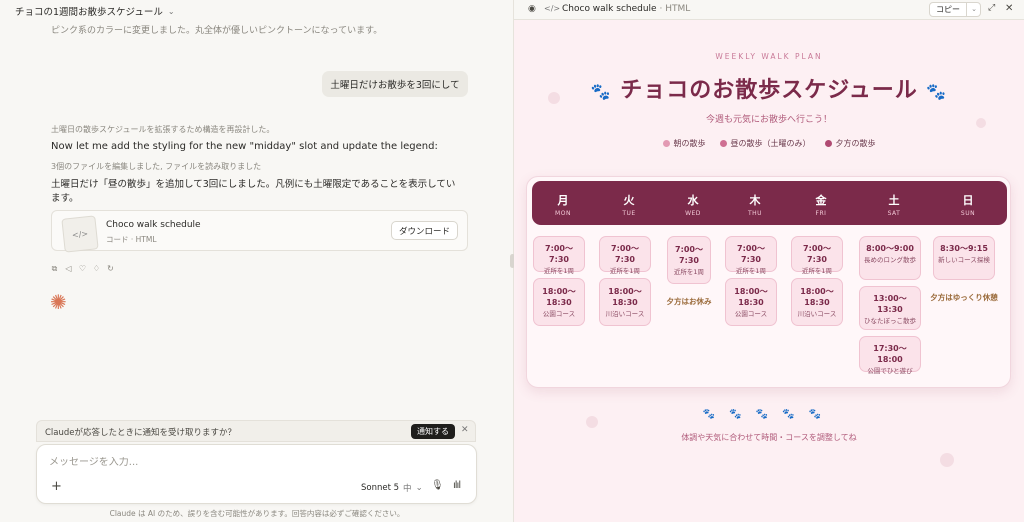  Describe the element at coordinates (964, 260) in the screenshot. I see `slot-place: 新しいコース探検` at that location.